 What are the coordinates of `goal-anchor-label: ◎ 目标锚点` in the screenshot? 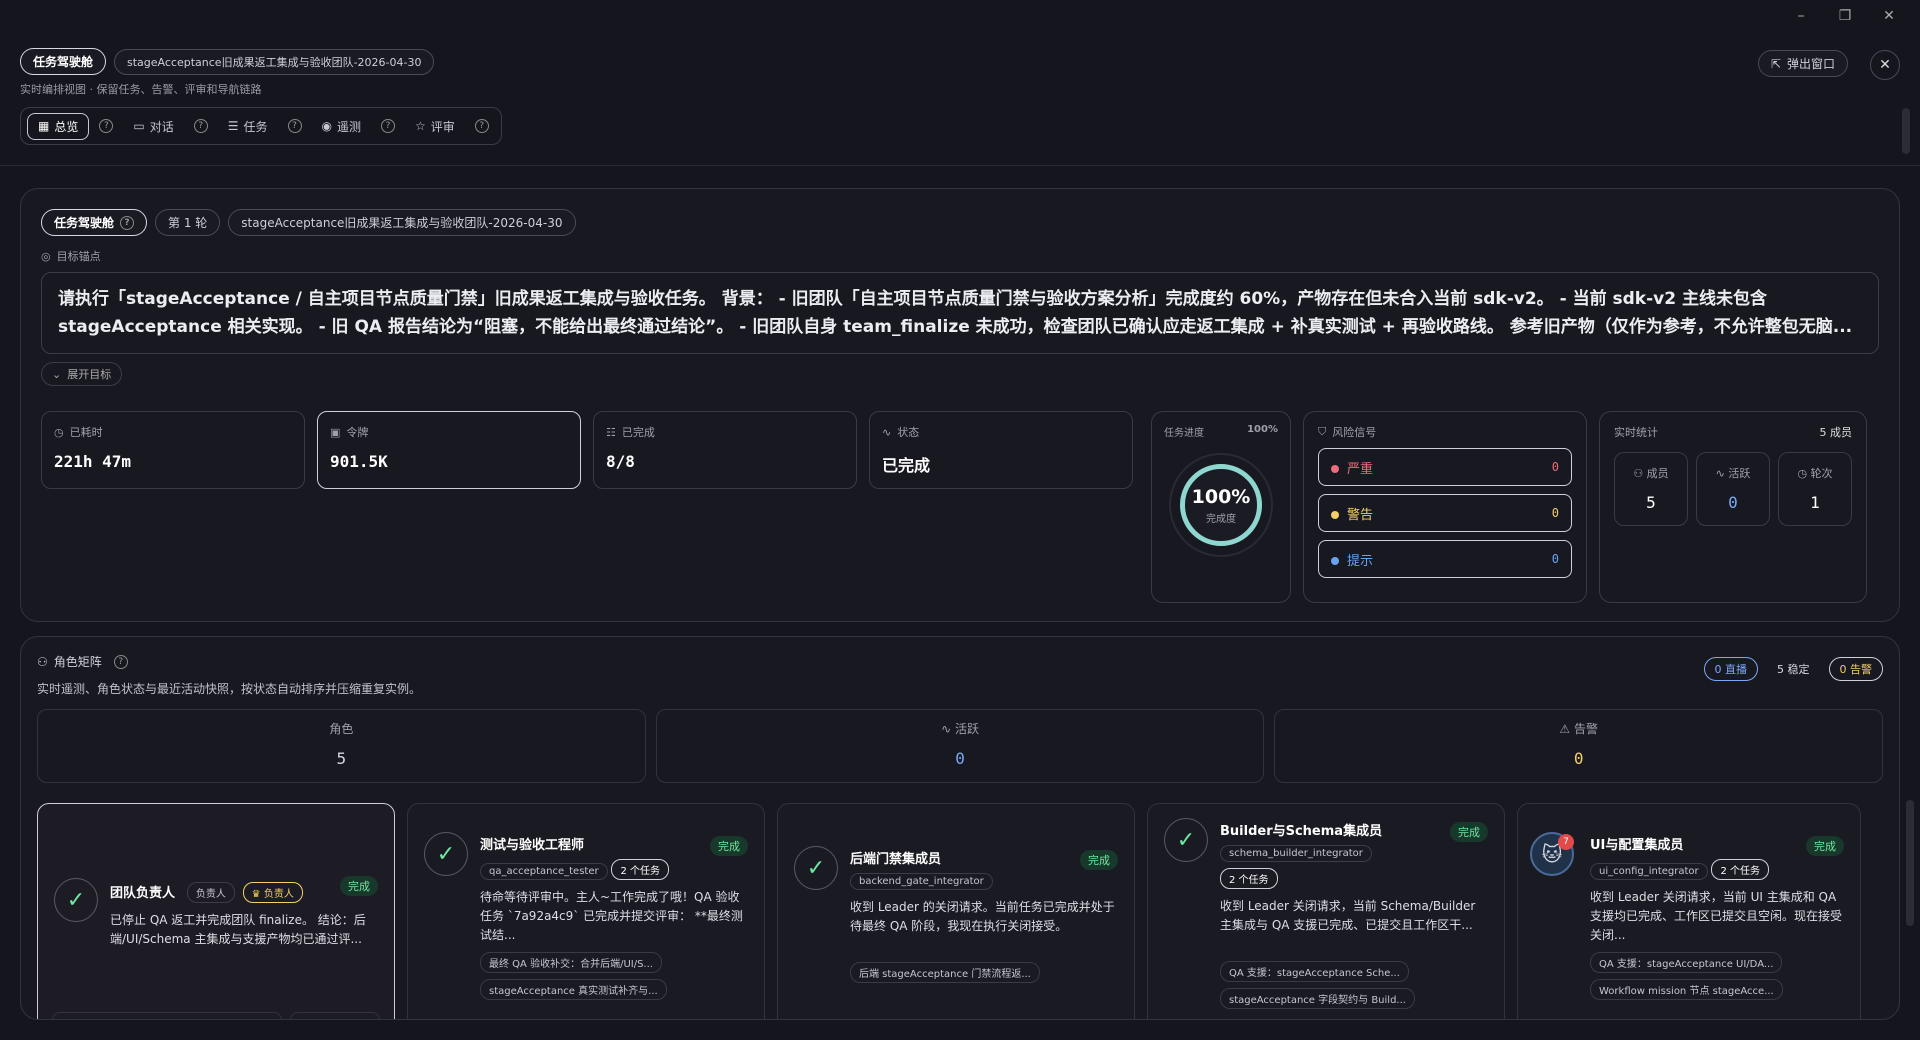 It's located at (960, 256).